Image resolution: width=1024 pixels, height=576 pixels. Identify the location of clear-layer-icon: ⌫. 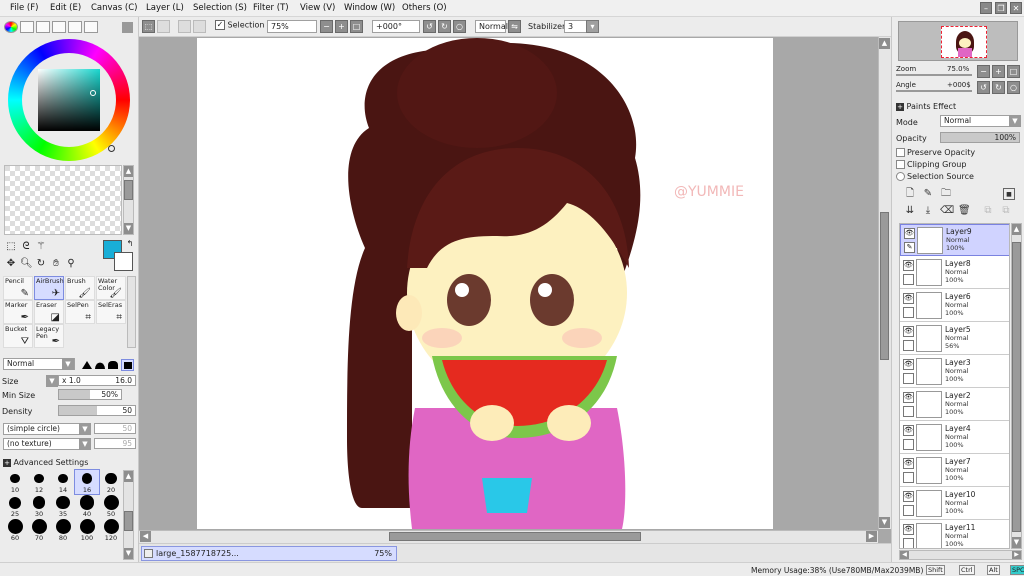
(947, 211).